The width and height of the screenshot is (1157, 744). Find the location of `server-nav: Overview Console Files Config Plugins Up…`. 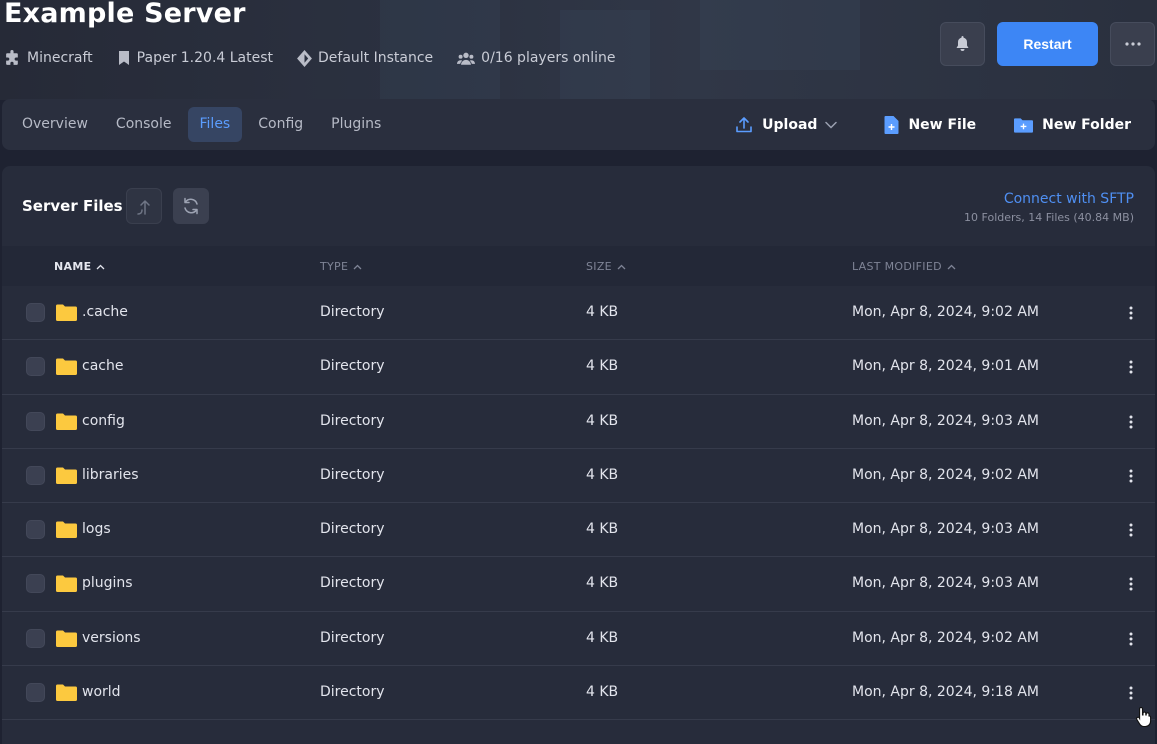

server-nav: Overview Console Files Config Plugins Up… is located at coordinates (578, 124).